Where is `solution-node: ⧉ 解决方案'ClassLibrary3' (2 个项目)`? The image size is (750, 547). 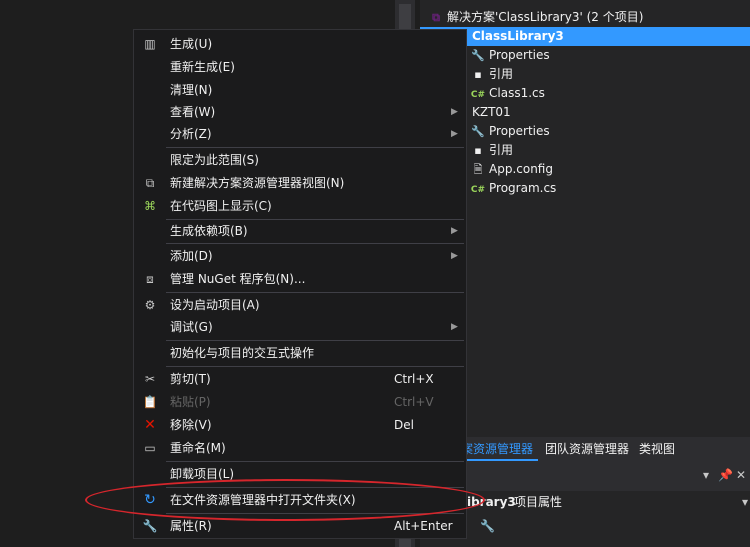
solution-node: ⧉ 解决方案'ClassLibrary3' (2 个项目) is located at coordinates (535, 17).